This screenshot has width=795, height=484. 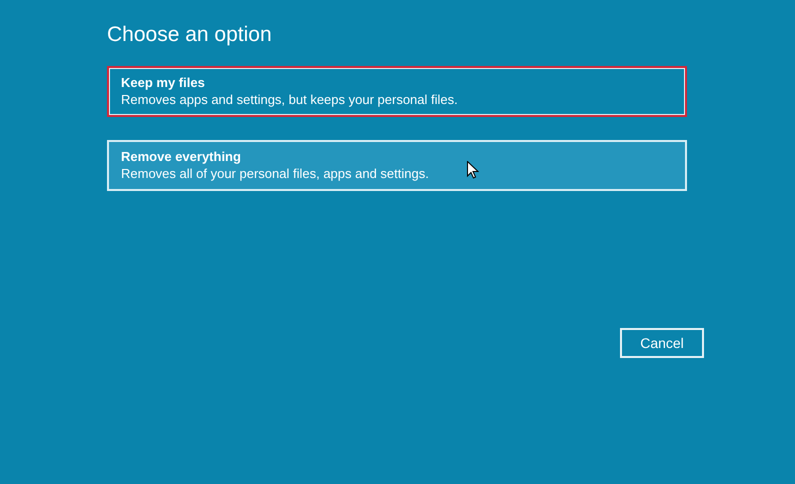 I want to click on option-card: Remove everything Removes all of your personal files, apps and settings., so click(x=397, y=165).